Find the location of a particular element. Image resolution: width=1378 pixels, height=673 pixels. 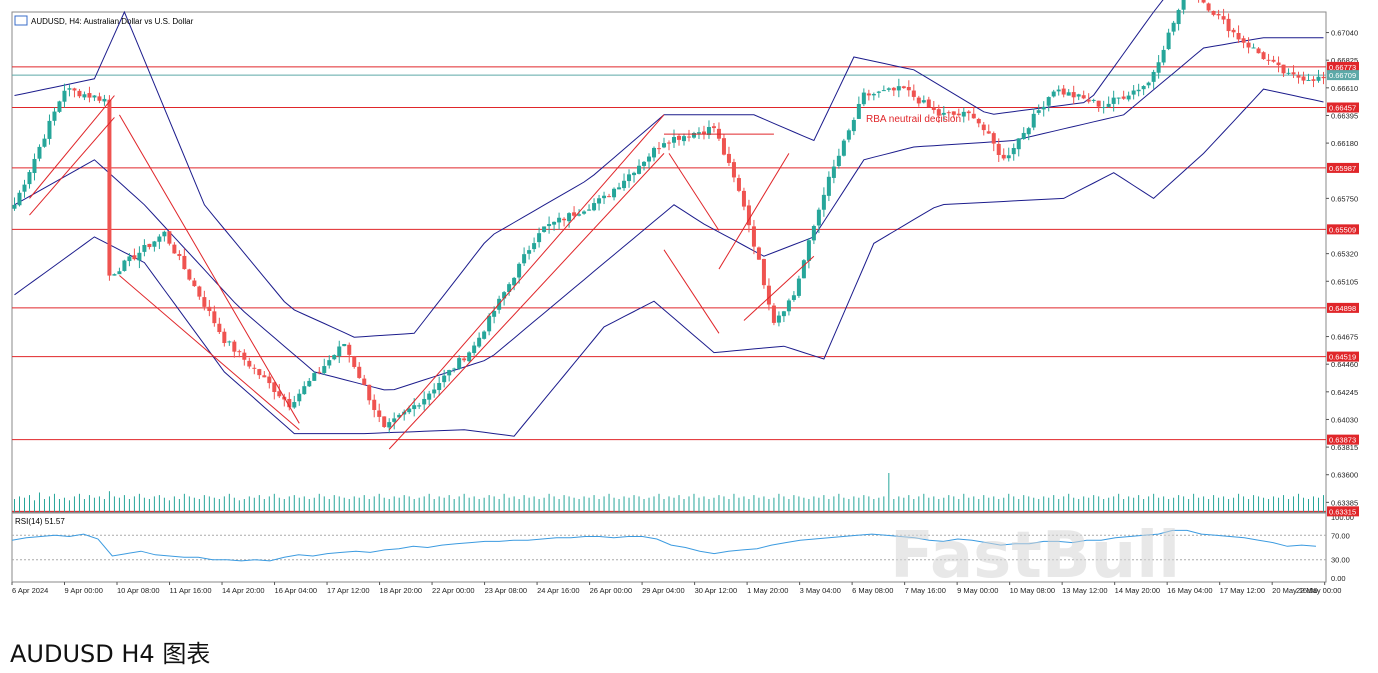

price-tag-label: 0.63873 is located at coordinates (1342, 440).